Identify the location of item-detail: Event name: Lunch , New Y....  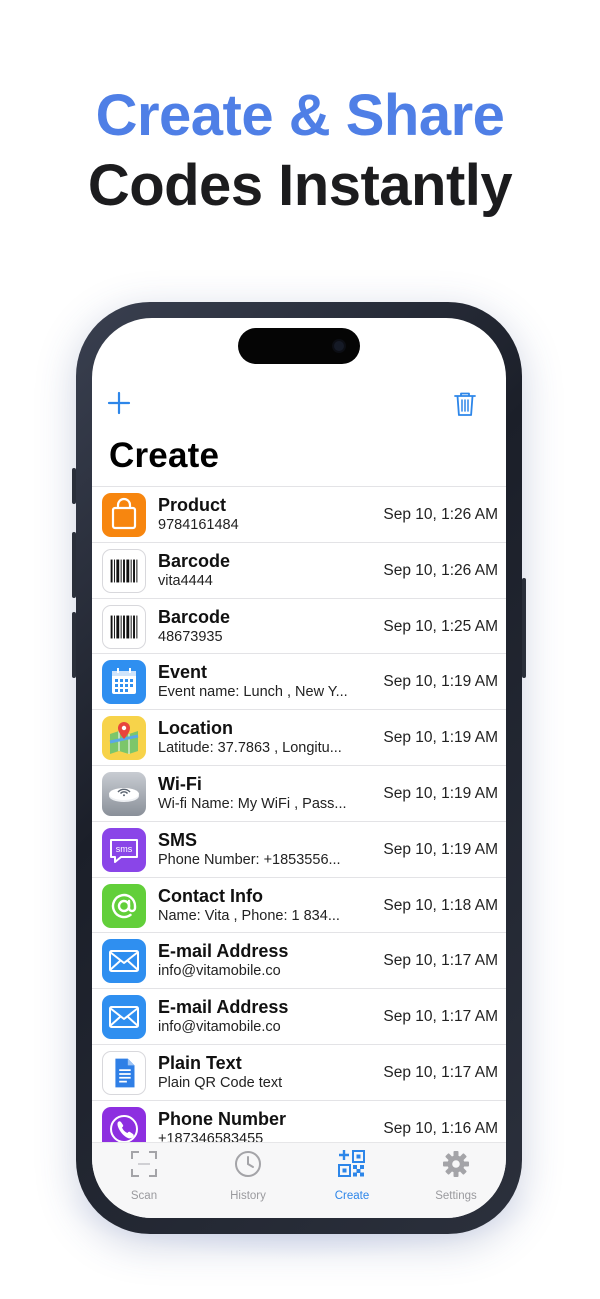
(253, 692).